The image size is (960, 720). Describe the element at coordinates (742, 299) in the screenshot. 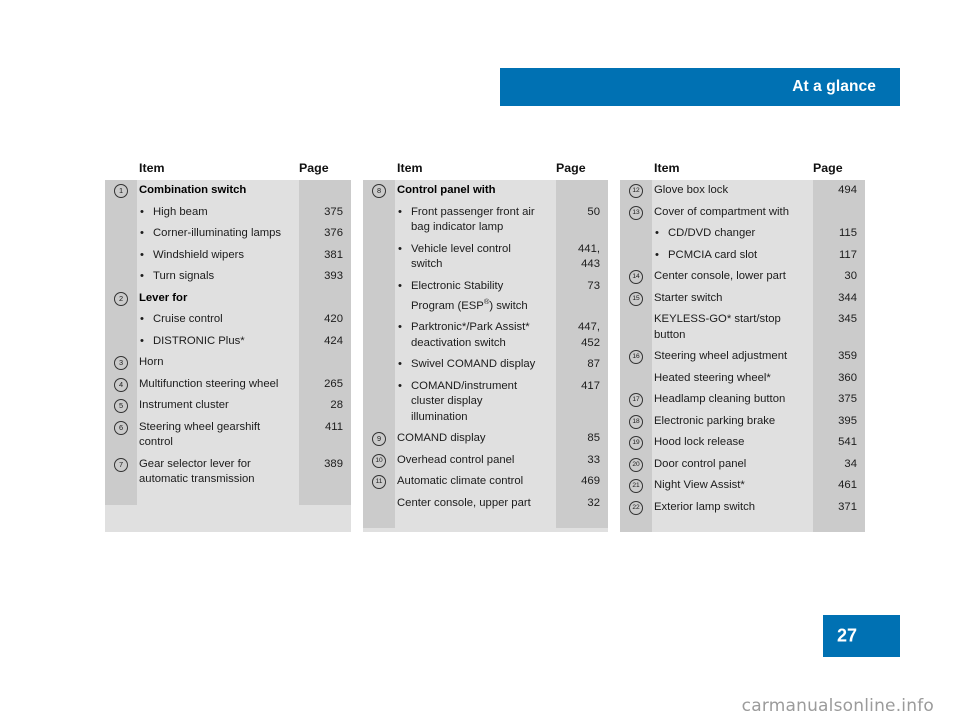

I see `table-row: 15 Starter switch 344` at that location.